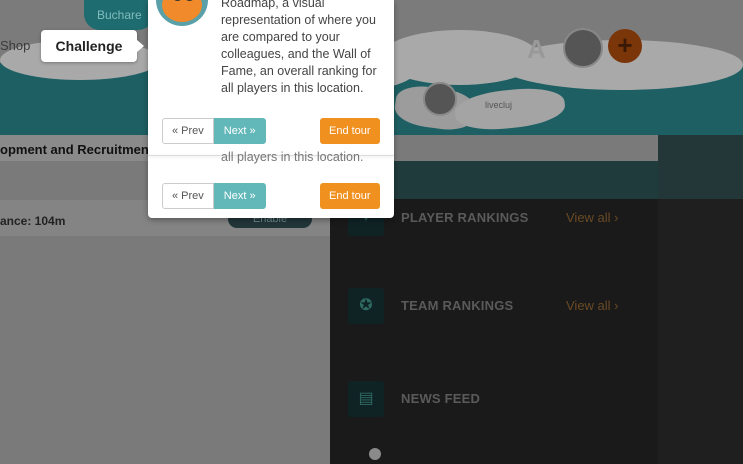  What do you see at coordinates (273, 5) in the screenshot?
I see `tour-text-line: Roadmap, a visual` at bounding box center [273, 5].